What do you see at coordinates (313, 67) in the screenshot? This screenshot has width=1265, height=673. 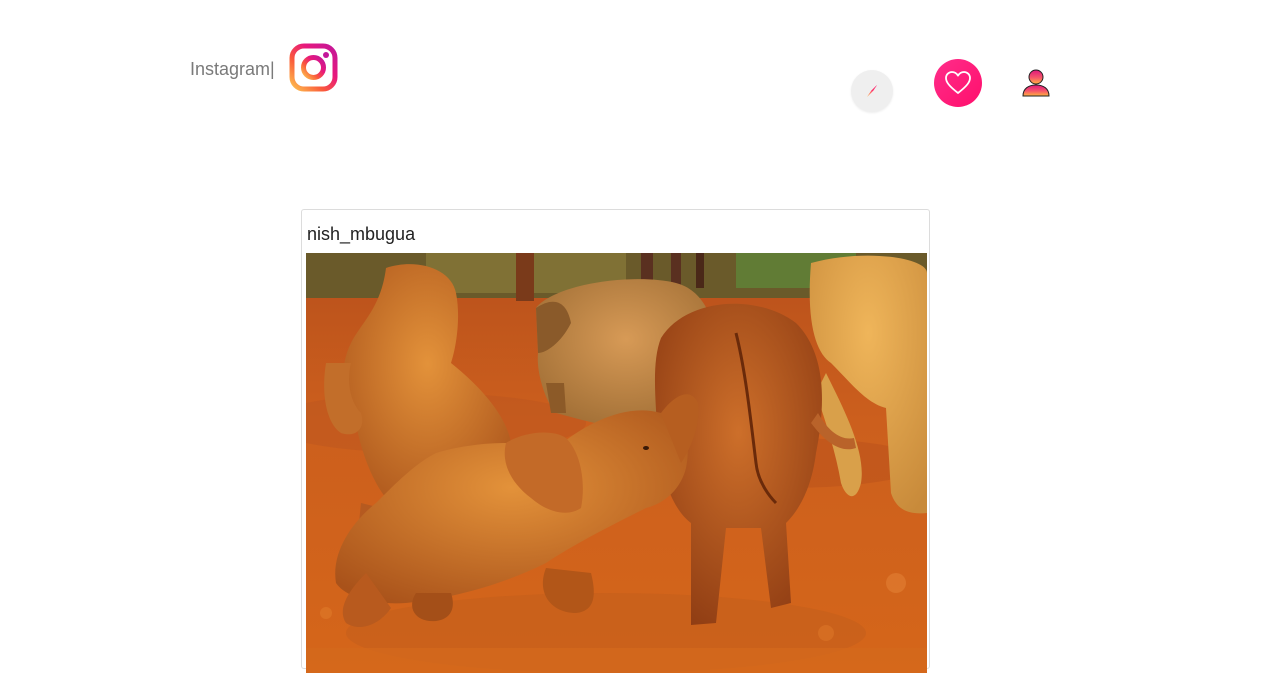 I see `instagram-logo-icon` at bounding box center [313, 67].